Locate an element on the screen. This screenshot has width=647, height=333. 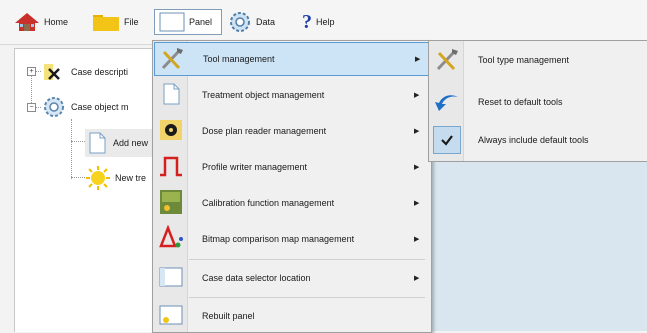
menu-item-profile-writer-management: Profile writer management ▶ is located at coordinates (292, 167).